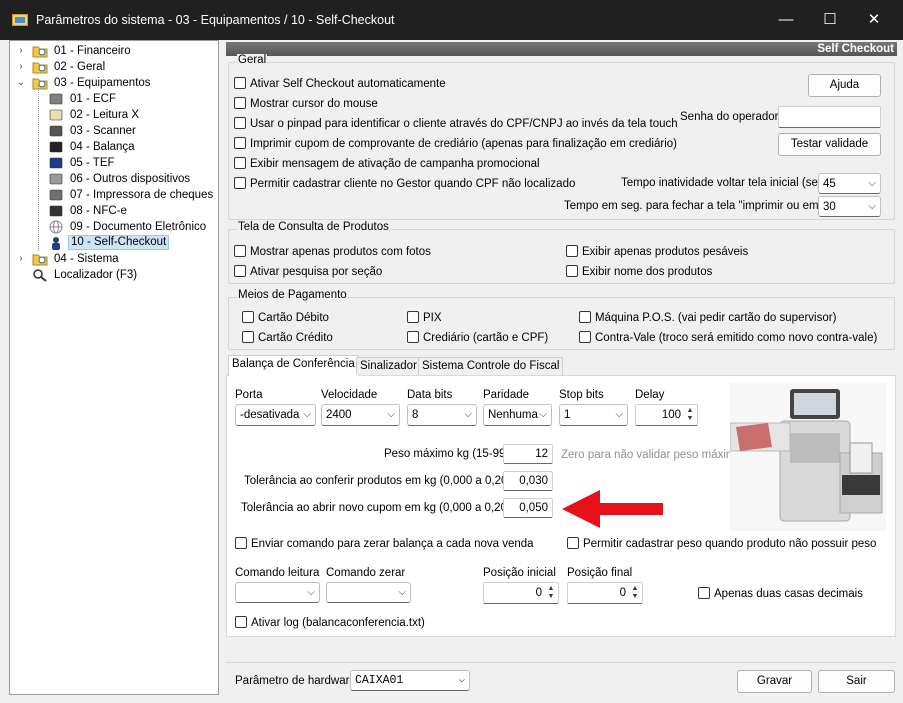 The height and width of the screenshot is (703, 903). Describe the element at coordinates (76, 163) in the screenshot. I see `tree-item: 05 - TEF` at that location.